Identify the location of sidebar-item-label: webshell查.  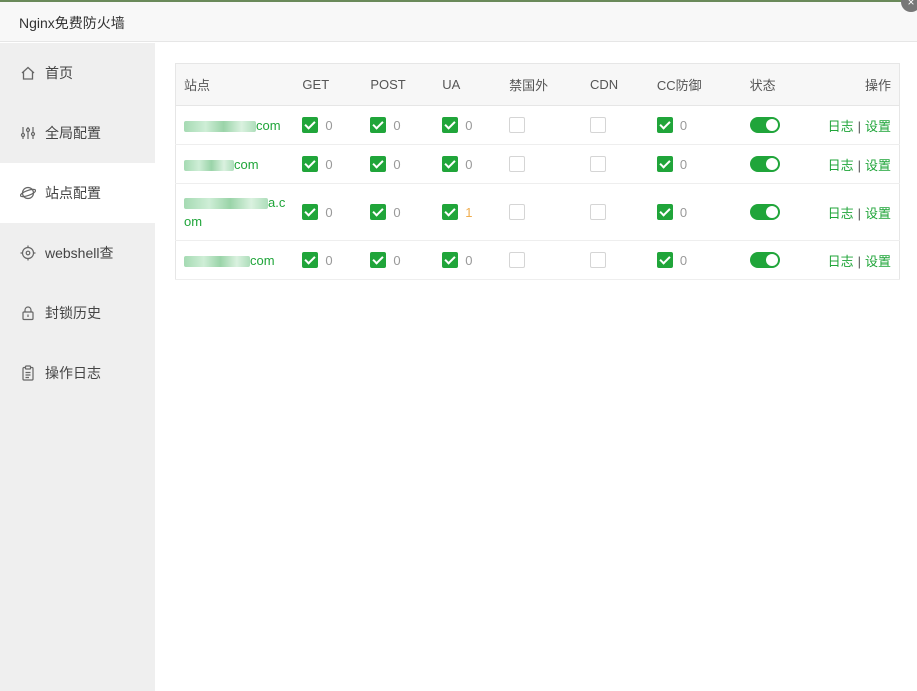
(79, 253).